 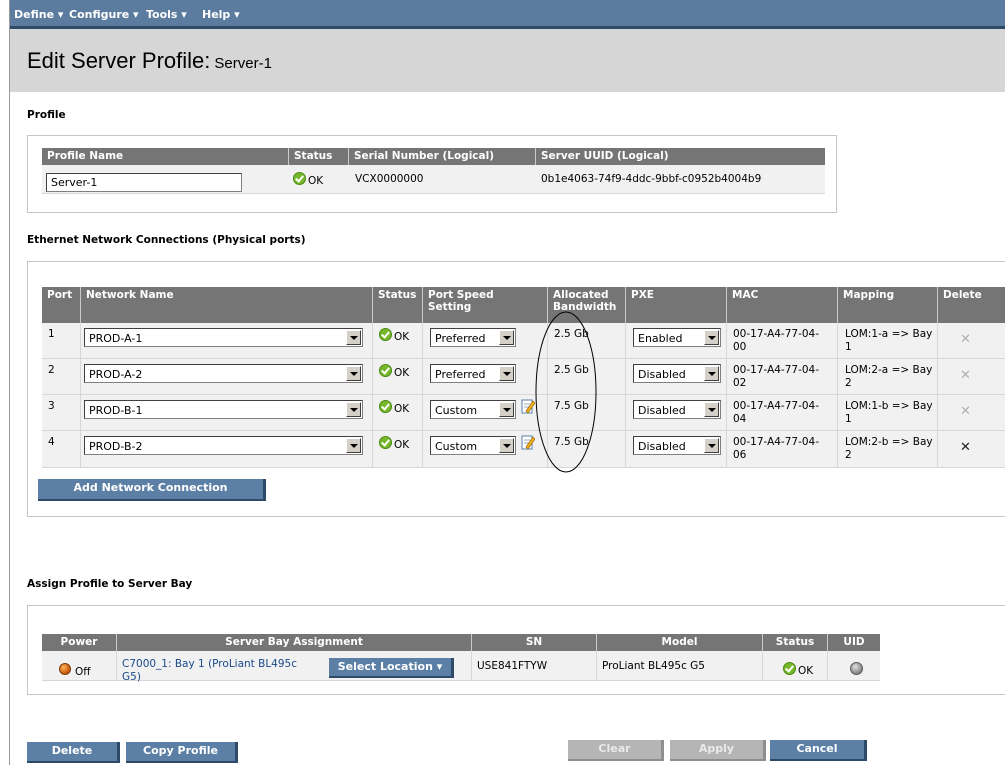 I want to click on col-eth-status: Status, so click(x=396, y=305).